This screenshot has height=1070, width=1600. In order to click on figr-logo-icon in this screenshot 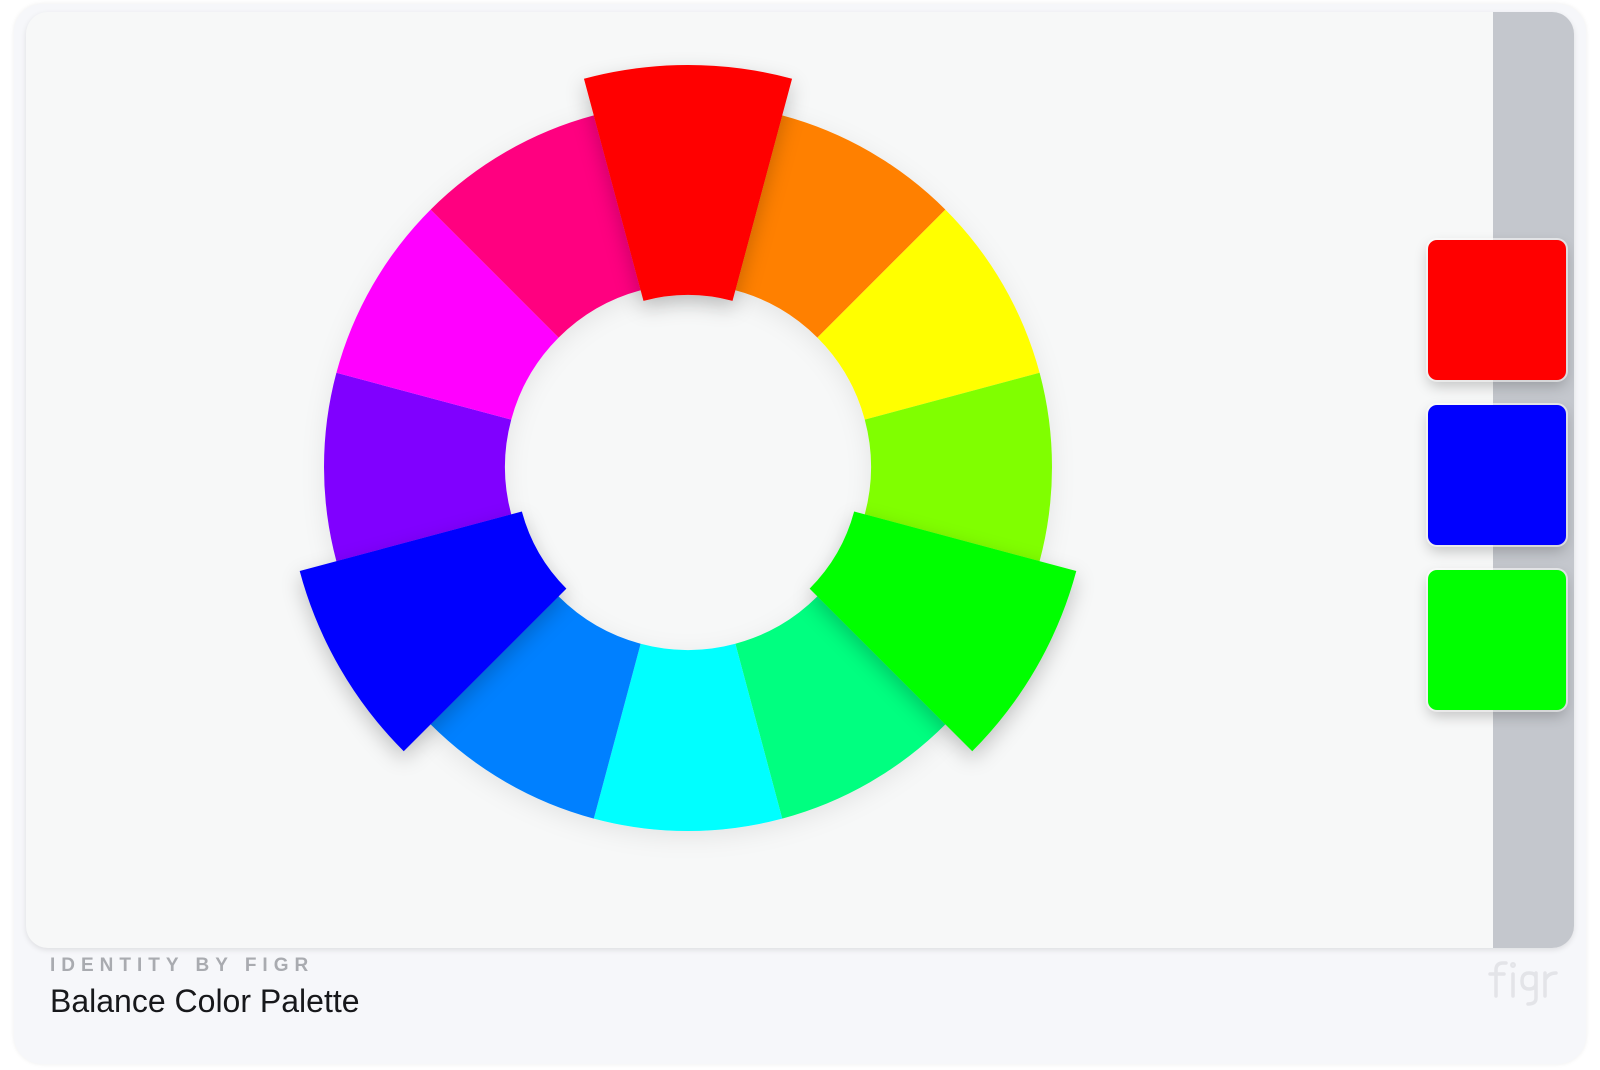, I will do `click(1523, 983)`.